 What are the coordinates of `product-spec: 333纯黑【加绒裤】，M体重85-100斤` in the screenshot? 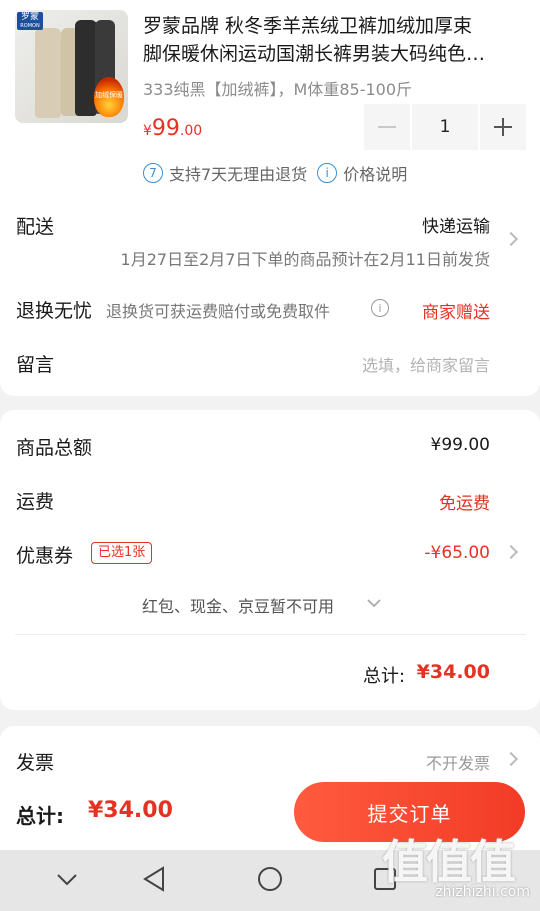 It's located at (277, 88).